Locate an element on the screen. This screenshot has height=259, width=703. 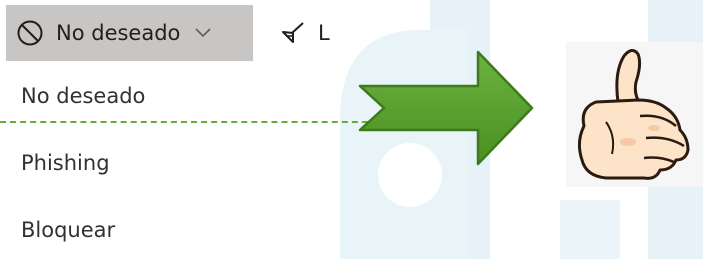
menu-item-bloquear: Bloquear is located at coordinates (68, 230).